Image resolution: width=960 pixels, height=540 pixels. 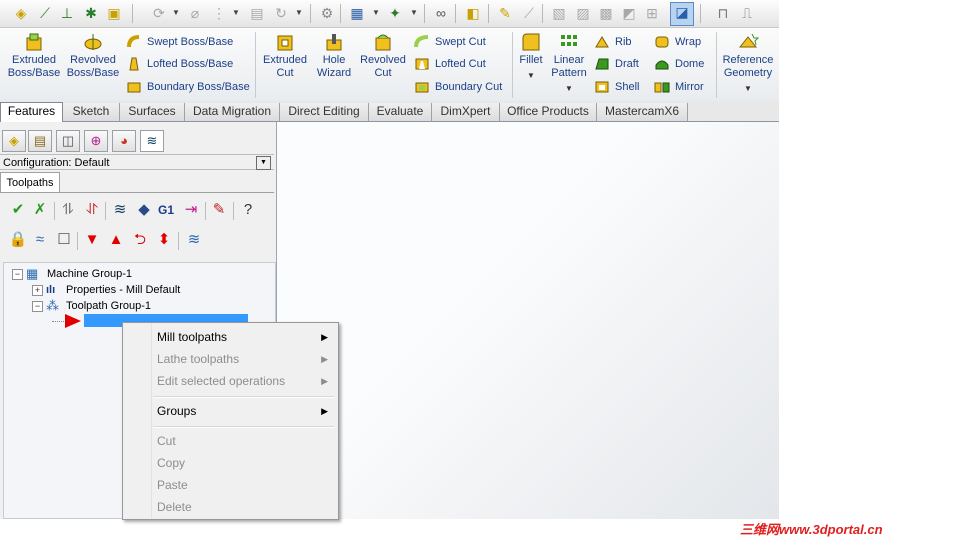 What do you see at coordinates (92, 210) in the screenshot?
I see `regenerate-dirty-icon: ⥯` at bounding box center [92, 210].